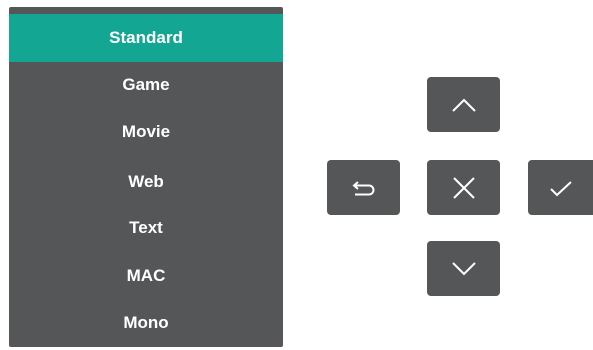 The width and height of the screenshot is (593, 350). I want to click on menu-item-web: Web, so click(146, 182).